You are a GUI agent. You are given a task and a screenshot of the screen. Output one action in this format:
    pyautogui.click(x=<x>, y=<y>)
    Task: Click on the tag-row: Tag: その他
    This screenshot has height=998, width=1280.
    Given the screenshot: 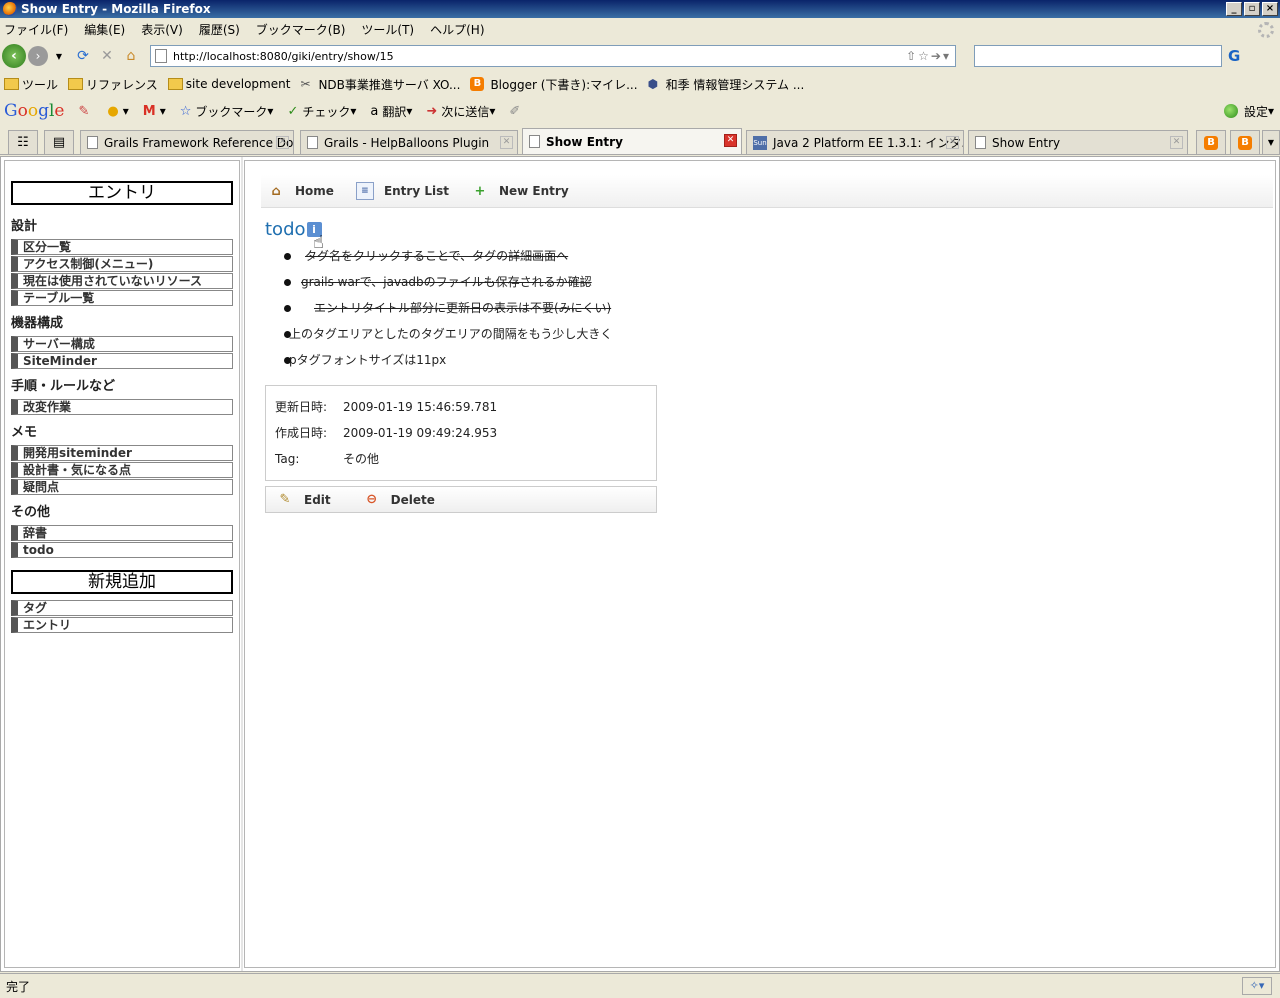 What is the action you would take?
    pyautogui.click(x=465, y=459)
    